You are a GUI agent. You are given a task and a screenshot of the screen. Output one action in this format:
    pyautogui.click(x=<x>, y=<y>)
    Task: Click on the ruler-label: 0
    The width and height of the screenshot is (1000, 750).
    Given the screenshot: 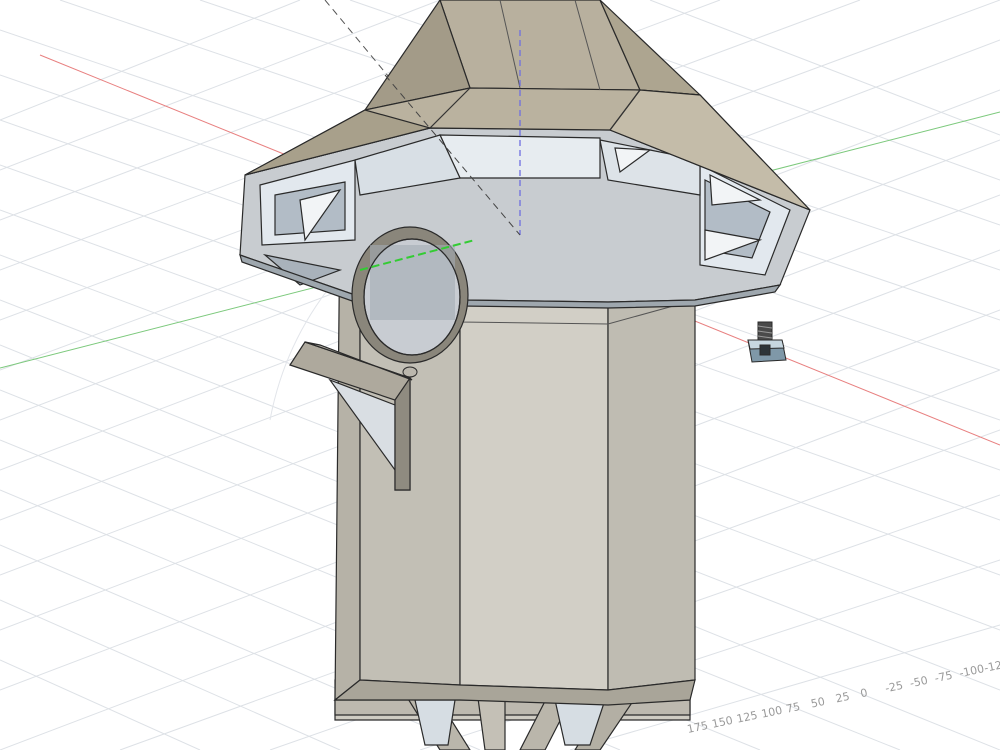 What is the action you would take?
    pyautogui.click(x=864, y=693)
    